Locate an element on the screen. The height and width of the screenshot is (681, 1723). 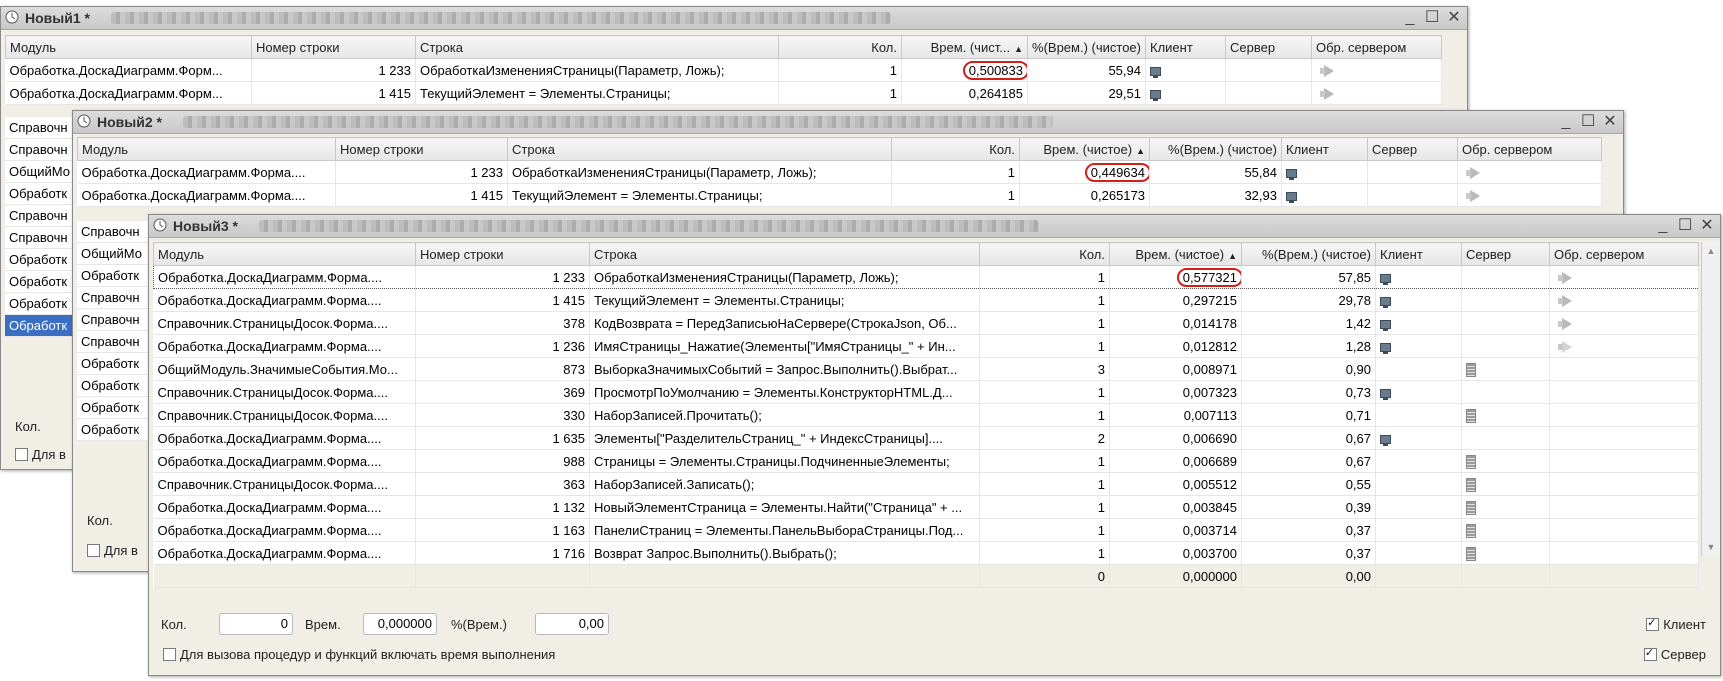
time-header: Врем. (чист... ▲ is located at coordinates (964, 47).